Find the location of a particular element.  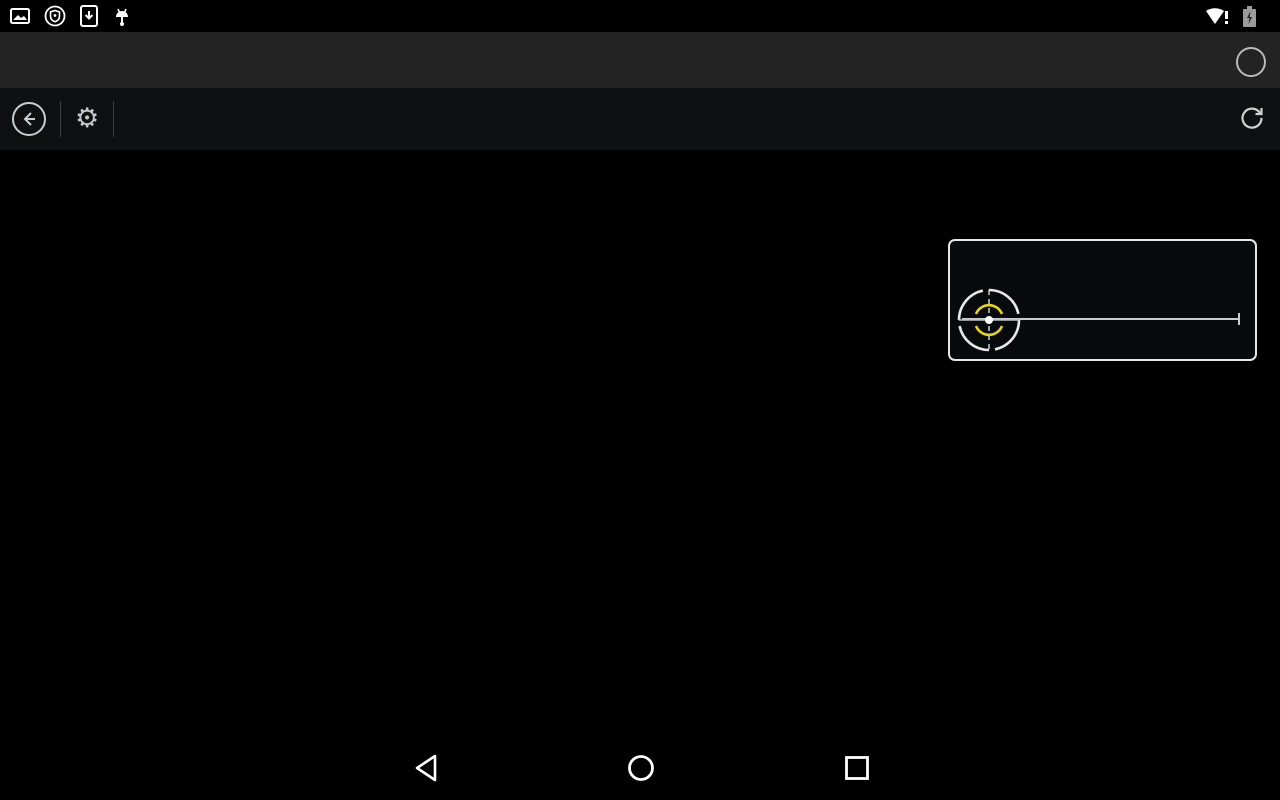

status-bar-right is located at coordinates (1237, 16).